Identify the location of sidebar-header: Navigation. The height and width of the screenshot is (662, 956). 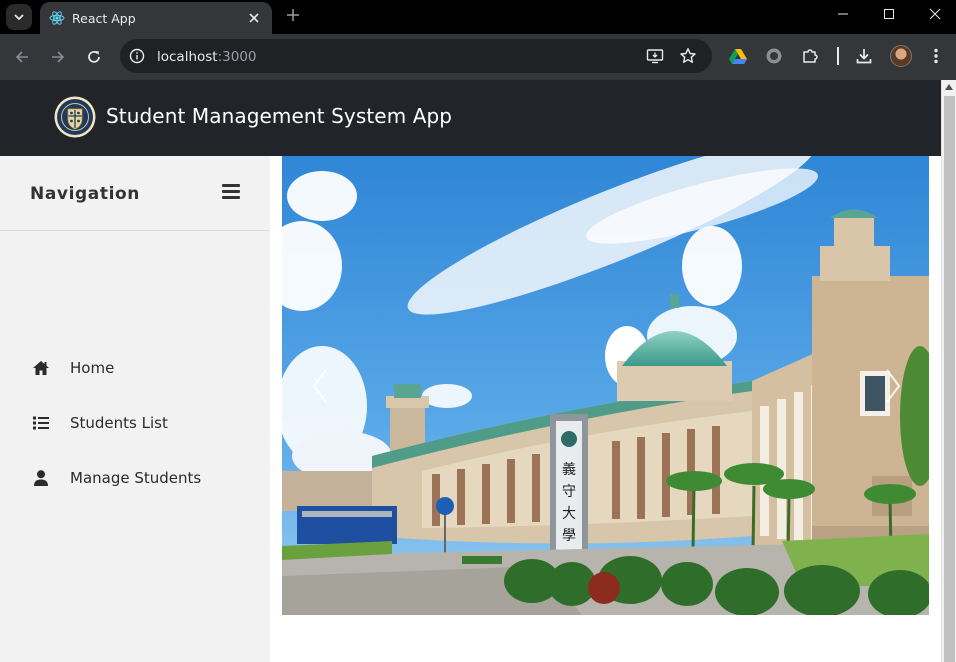
(135, 193).